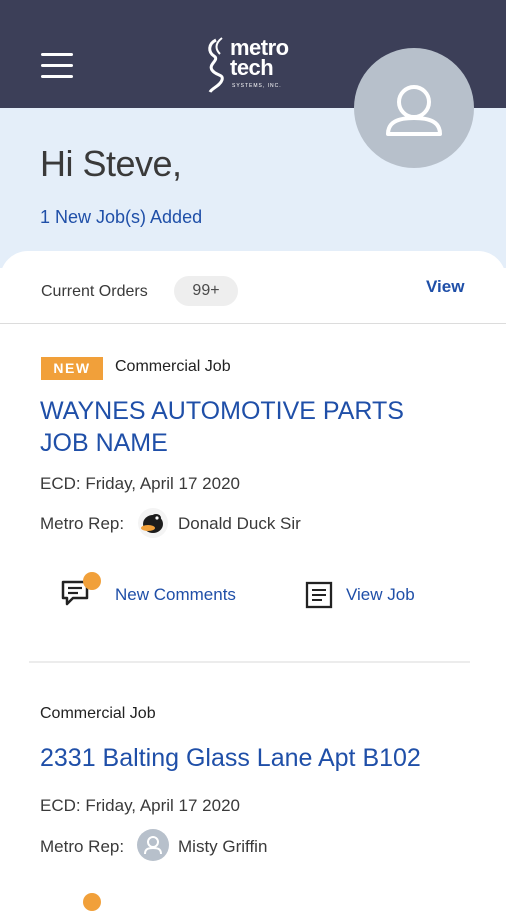  Describe the element at coordinates (104, 443) in the screenshot. I see `job-title-line-2: JOB NAME` at that location.